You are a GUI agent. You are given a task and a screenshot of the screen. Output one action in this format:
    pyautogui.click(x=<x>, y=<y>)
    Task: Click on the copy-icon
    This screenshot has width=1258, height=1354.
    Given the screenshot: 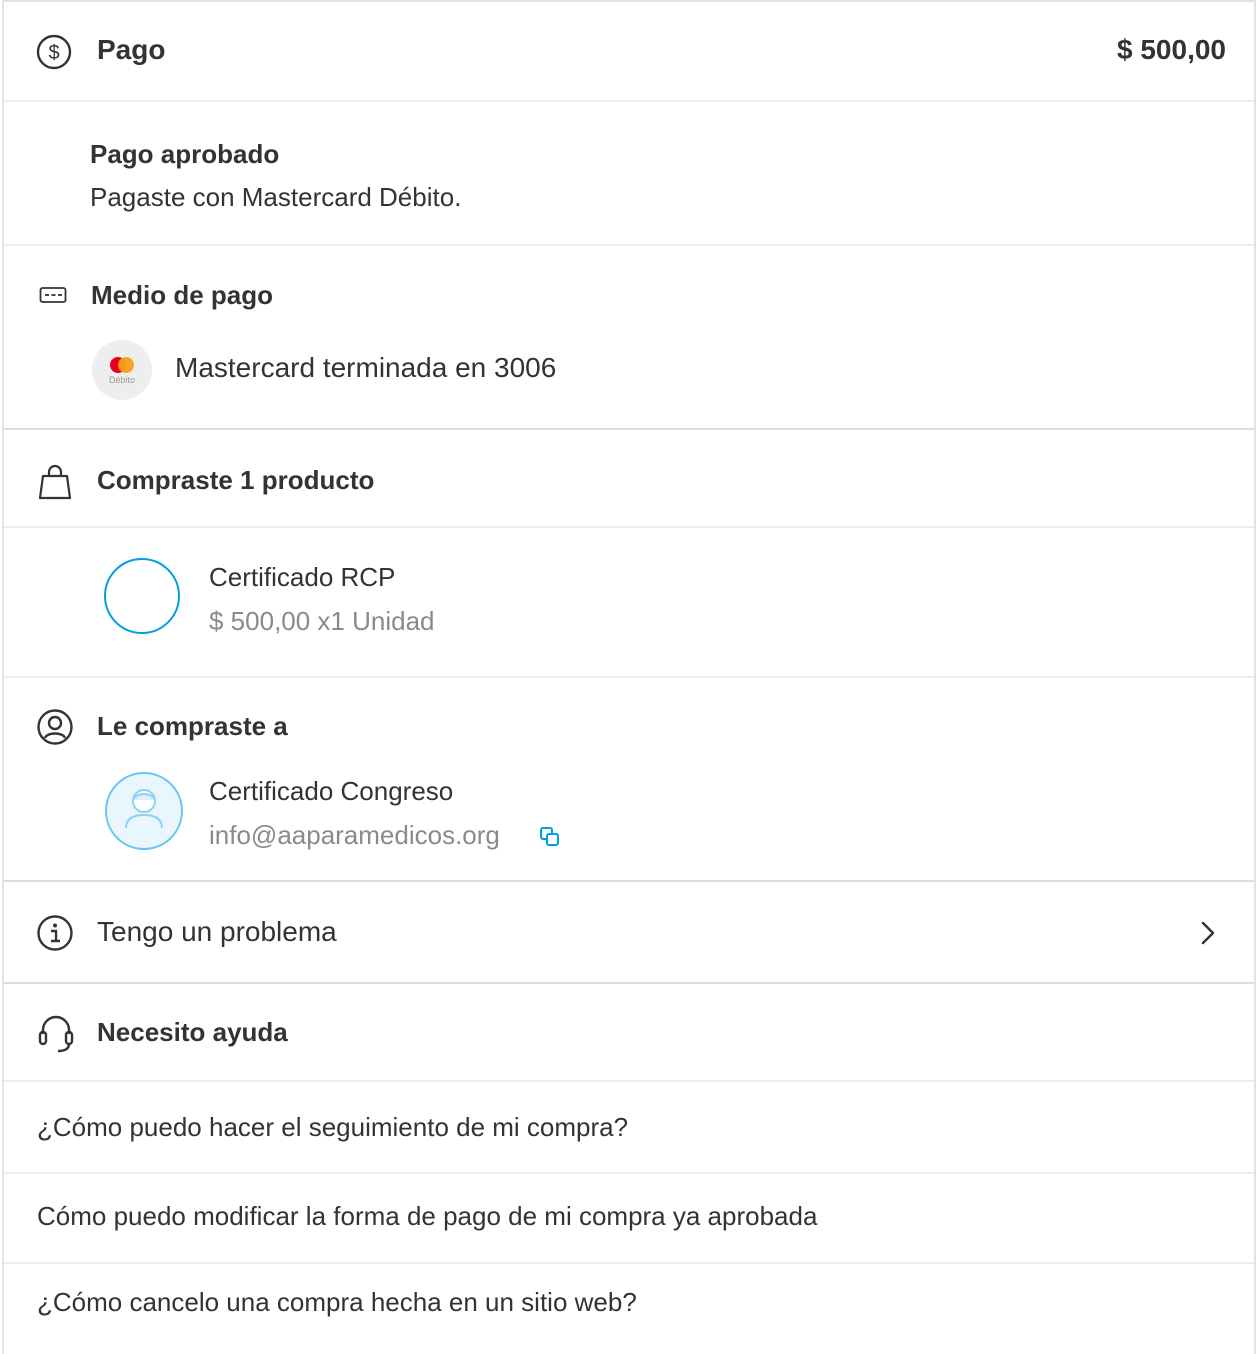 What is the action you would take?
    pyautogui.click(x=550, y=837)
    